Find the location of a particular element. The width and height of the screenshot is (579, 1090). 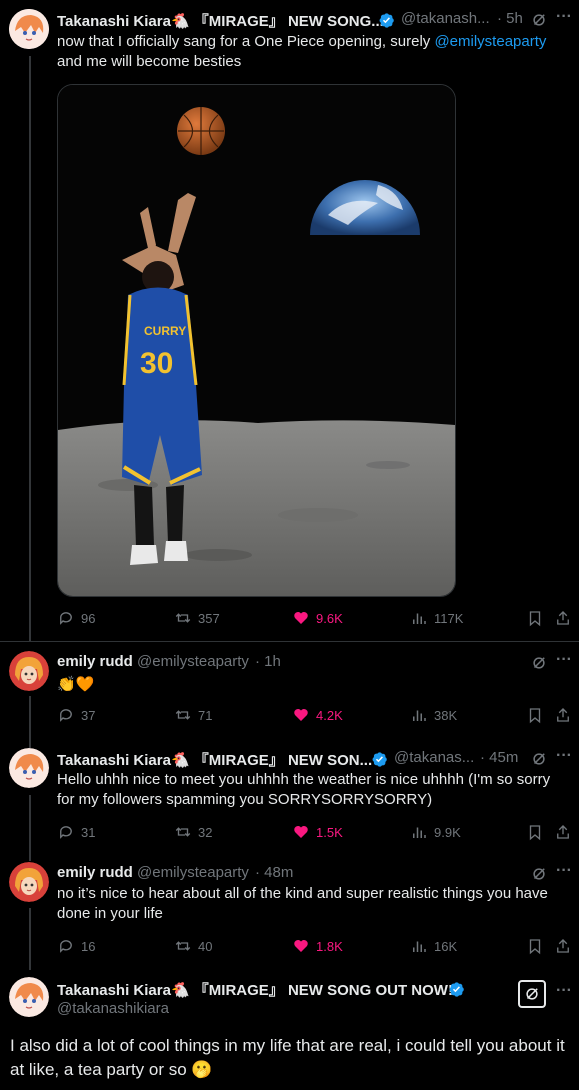

divider is located at coordinates (289, 641).